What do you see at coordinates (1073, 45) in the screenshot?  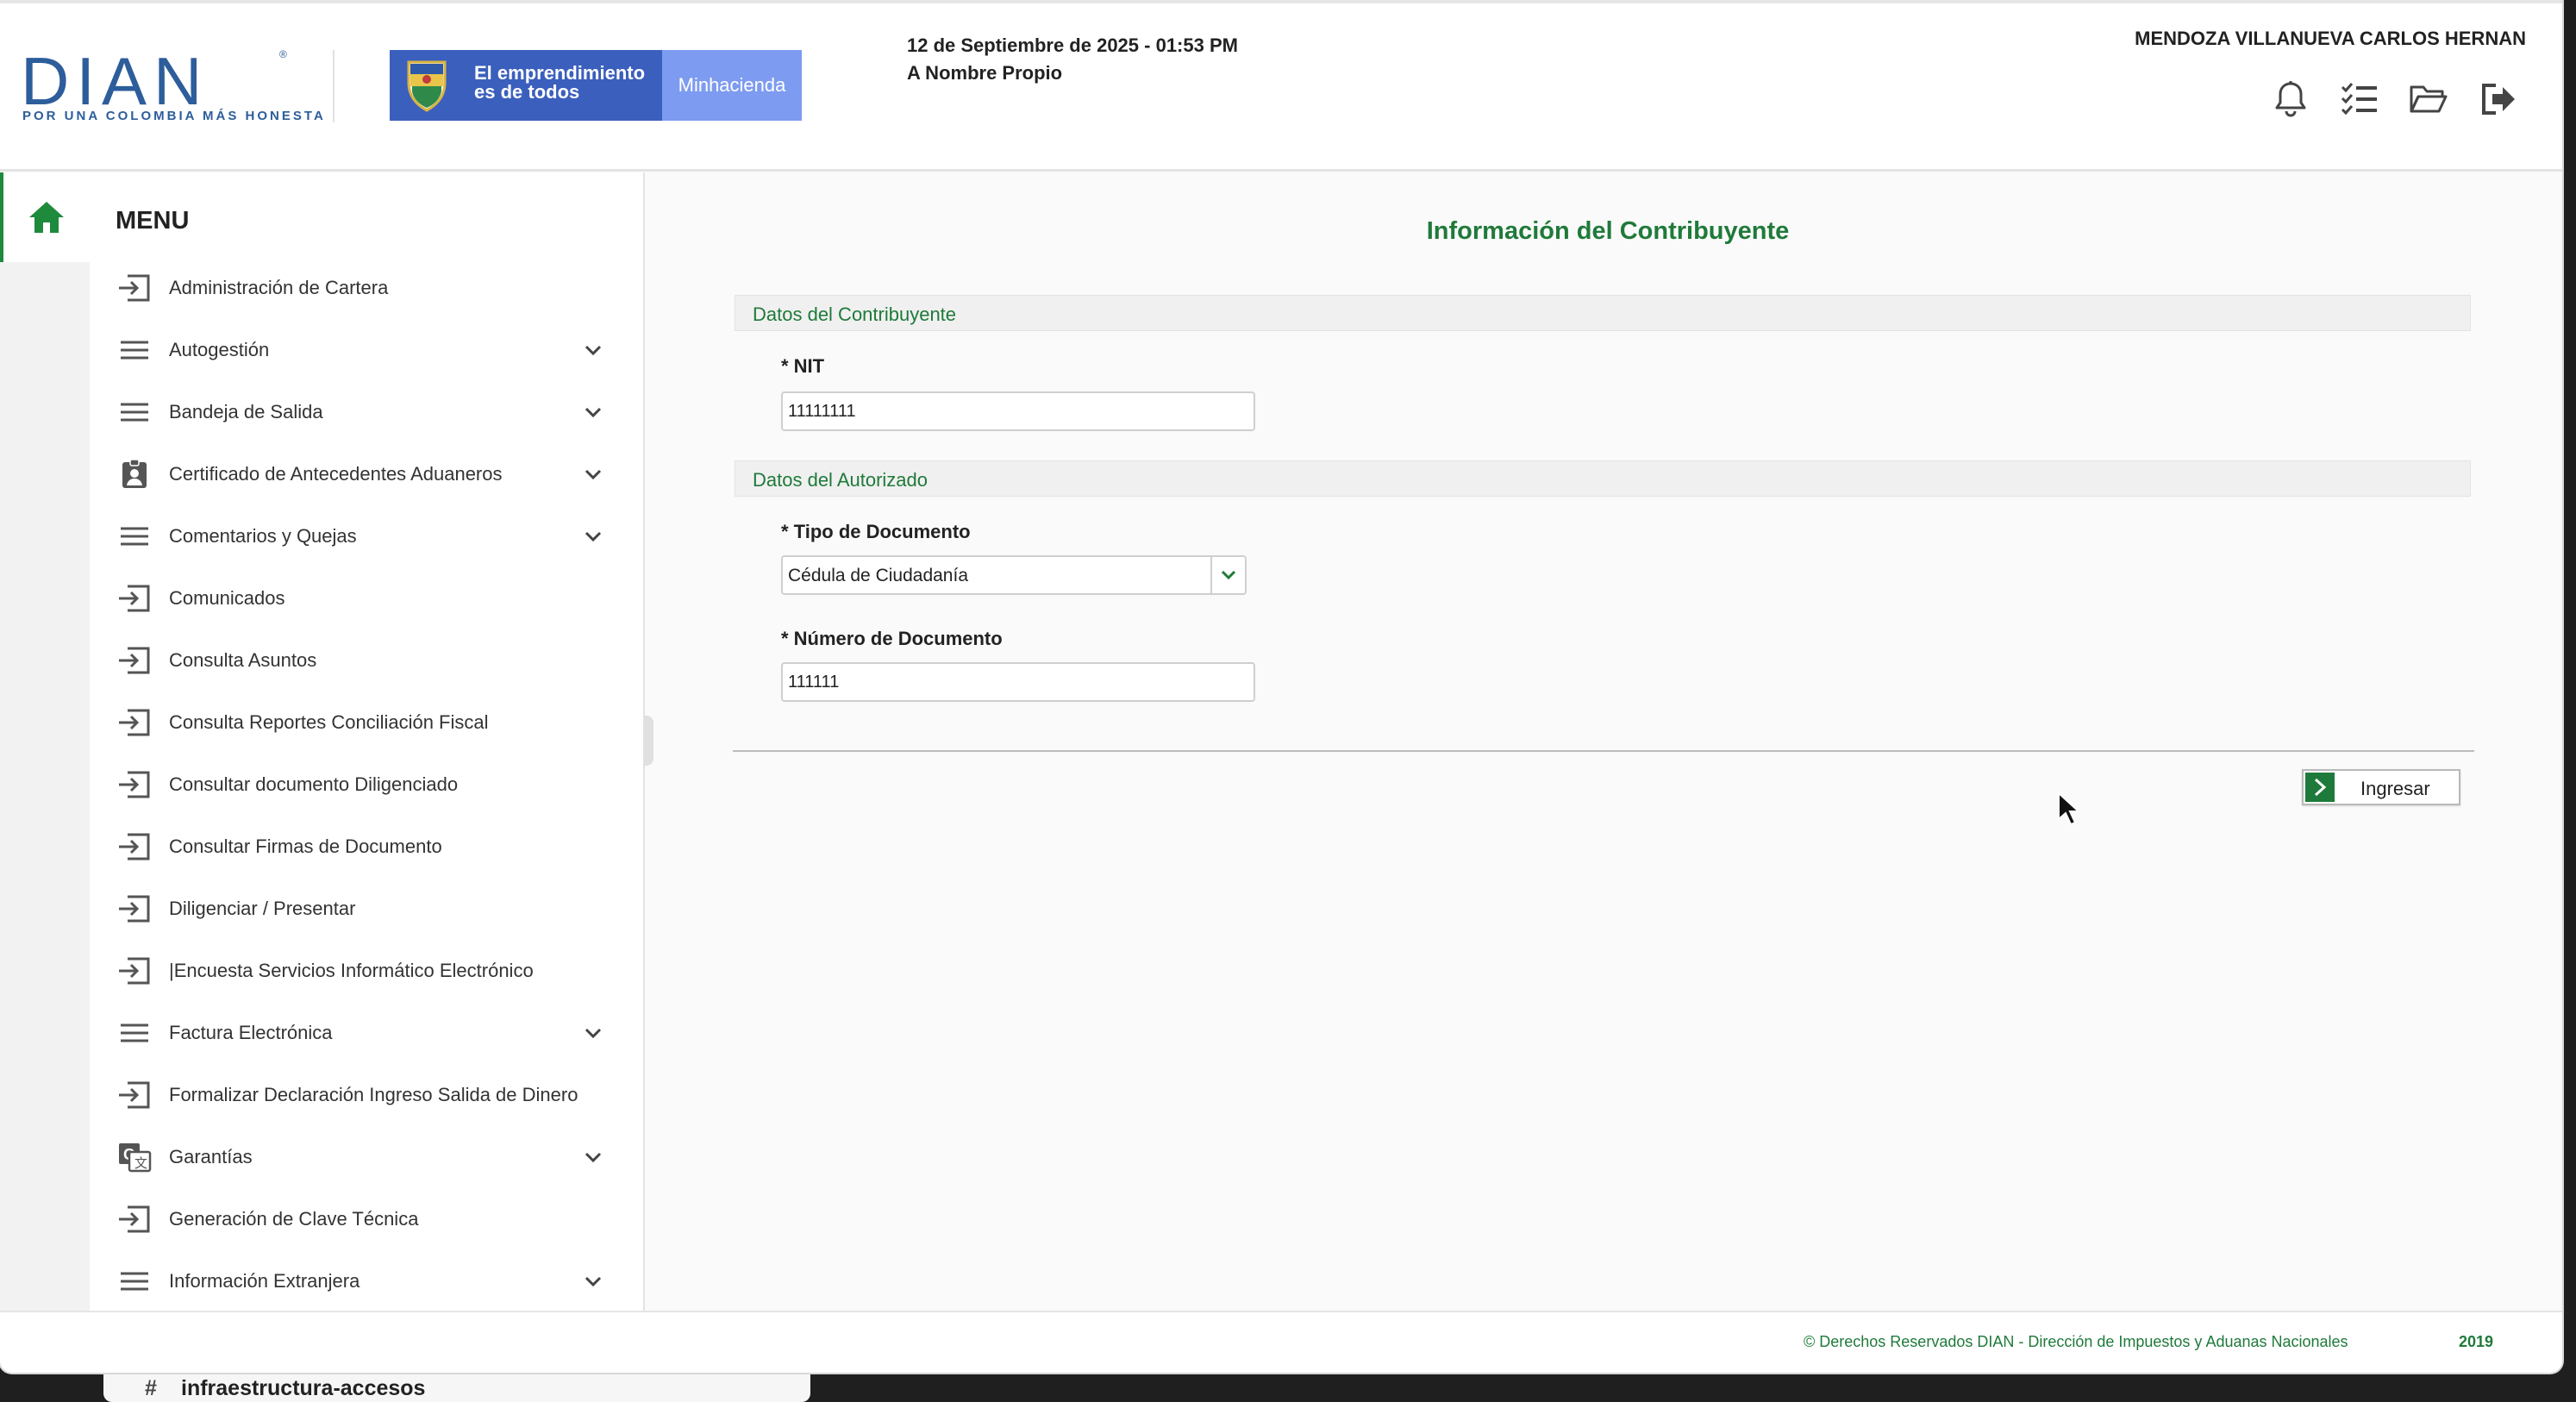 I see `session-date: 12 de Septiembre de 2025 - 01:53 PM` at bounding box center [1073, 45].